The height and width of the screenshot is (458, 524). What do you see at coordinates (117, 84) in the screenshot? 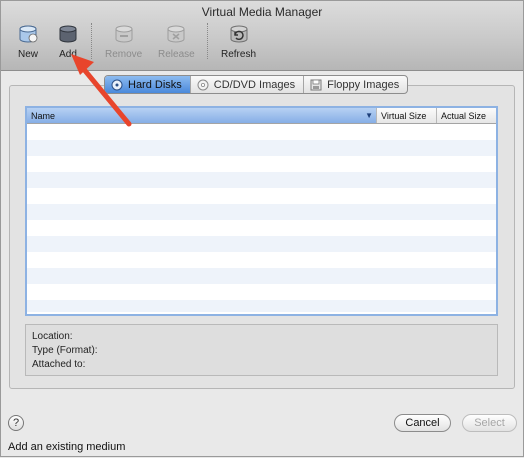
I see `hard-disk-icon` at bounding box center [117, 84].